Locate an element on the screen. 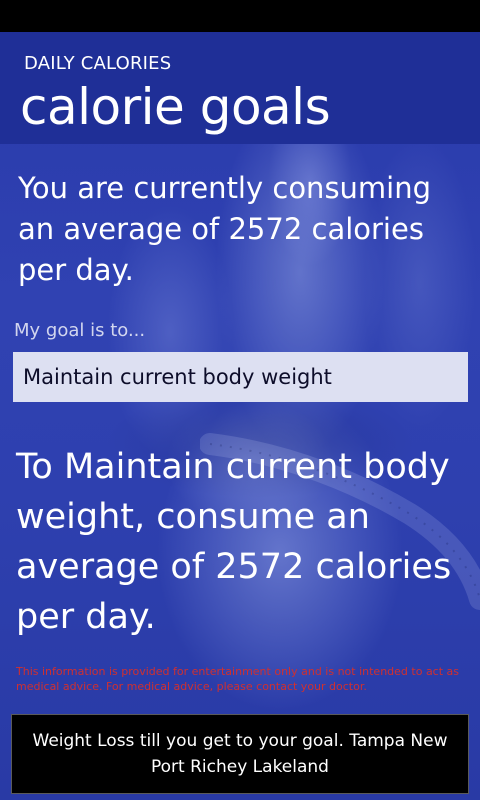 This screenshot has width=480, height=800. app-header: DAILY CALORIES calorie goals is located at coordinates (240, 88).